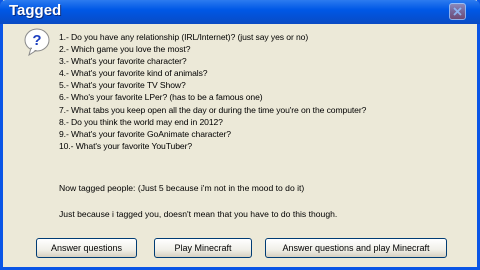 This screenshot has width=480, height=270. Describe the element at coordinates (126, 145) in the screenshot. I see `question-line: 10.- What's your favorite YouTuber?` at that location.